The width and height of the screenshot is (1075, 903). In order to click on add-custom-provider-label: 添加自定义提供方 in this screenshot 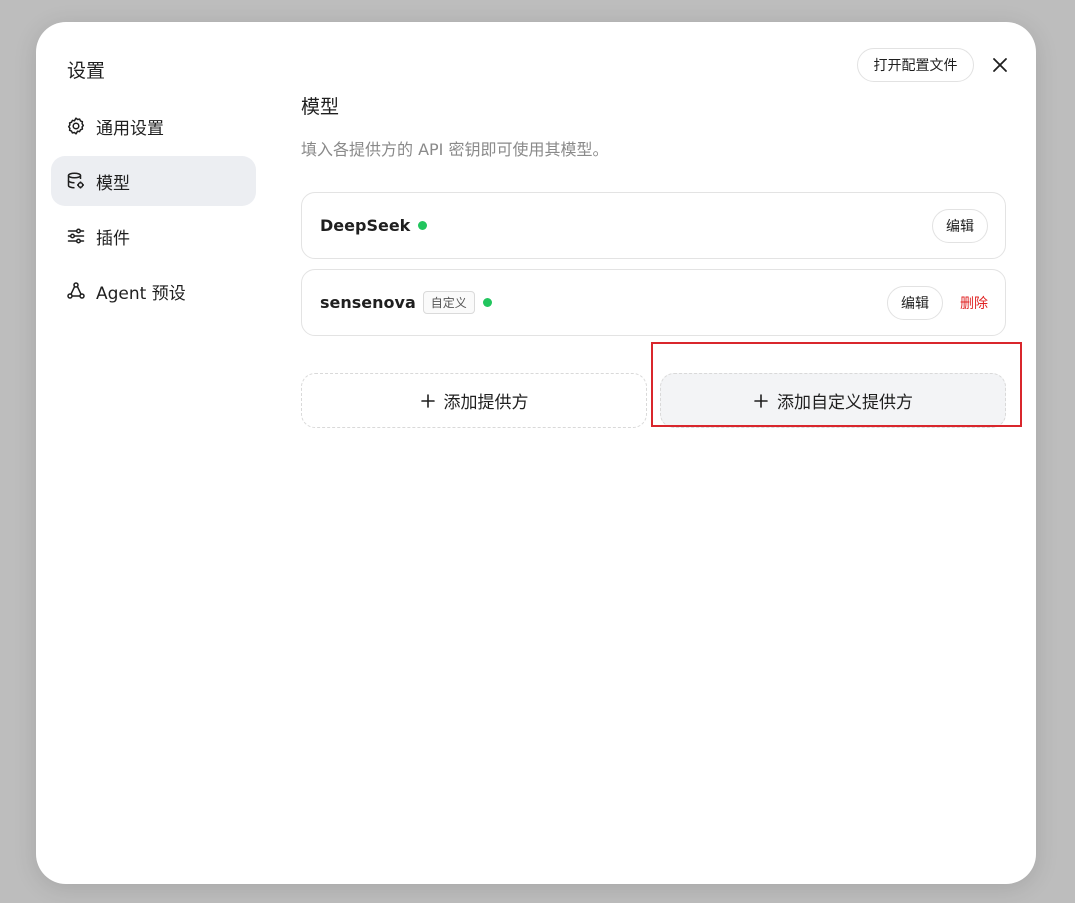, I will do `click(845, 403)`.